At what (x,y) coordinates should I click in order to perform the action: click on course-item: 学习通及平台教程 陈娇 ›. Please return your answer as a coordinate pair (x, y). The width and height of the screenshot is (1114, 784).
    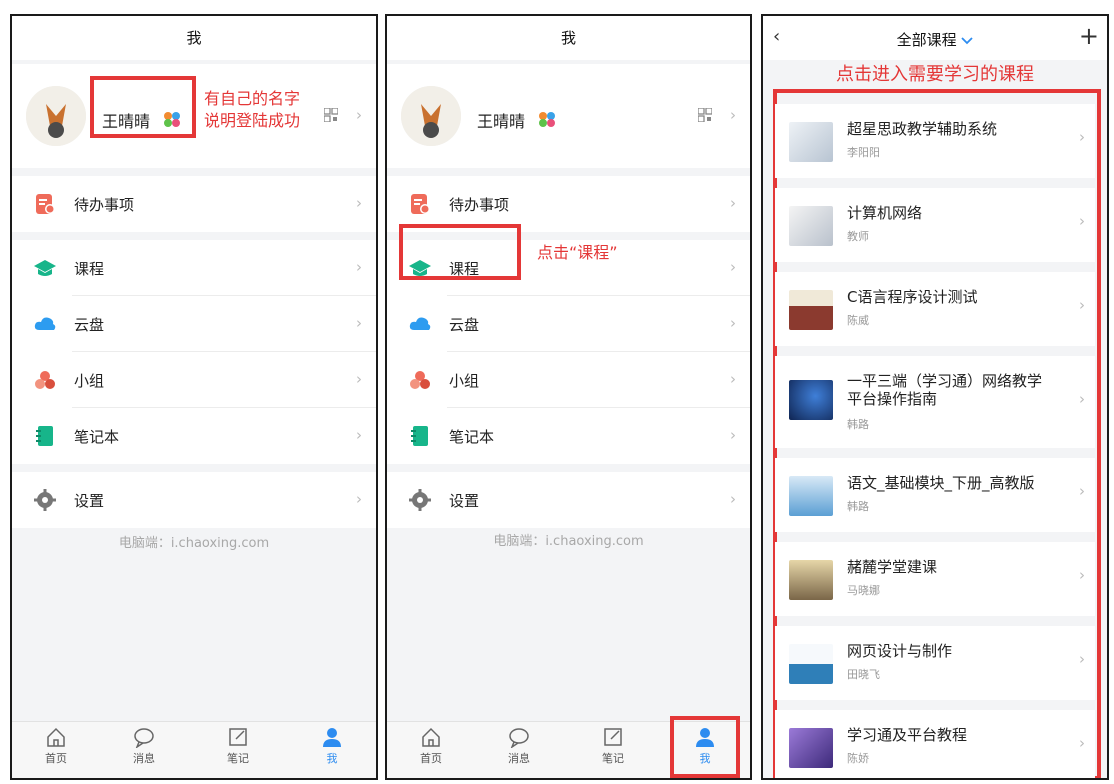
    Looking at the image, I should click on (935, 744).